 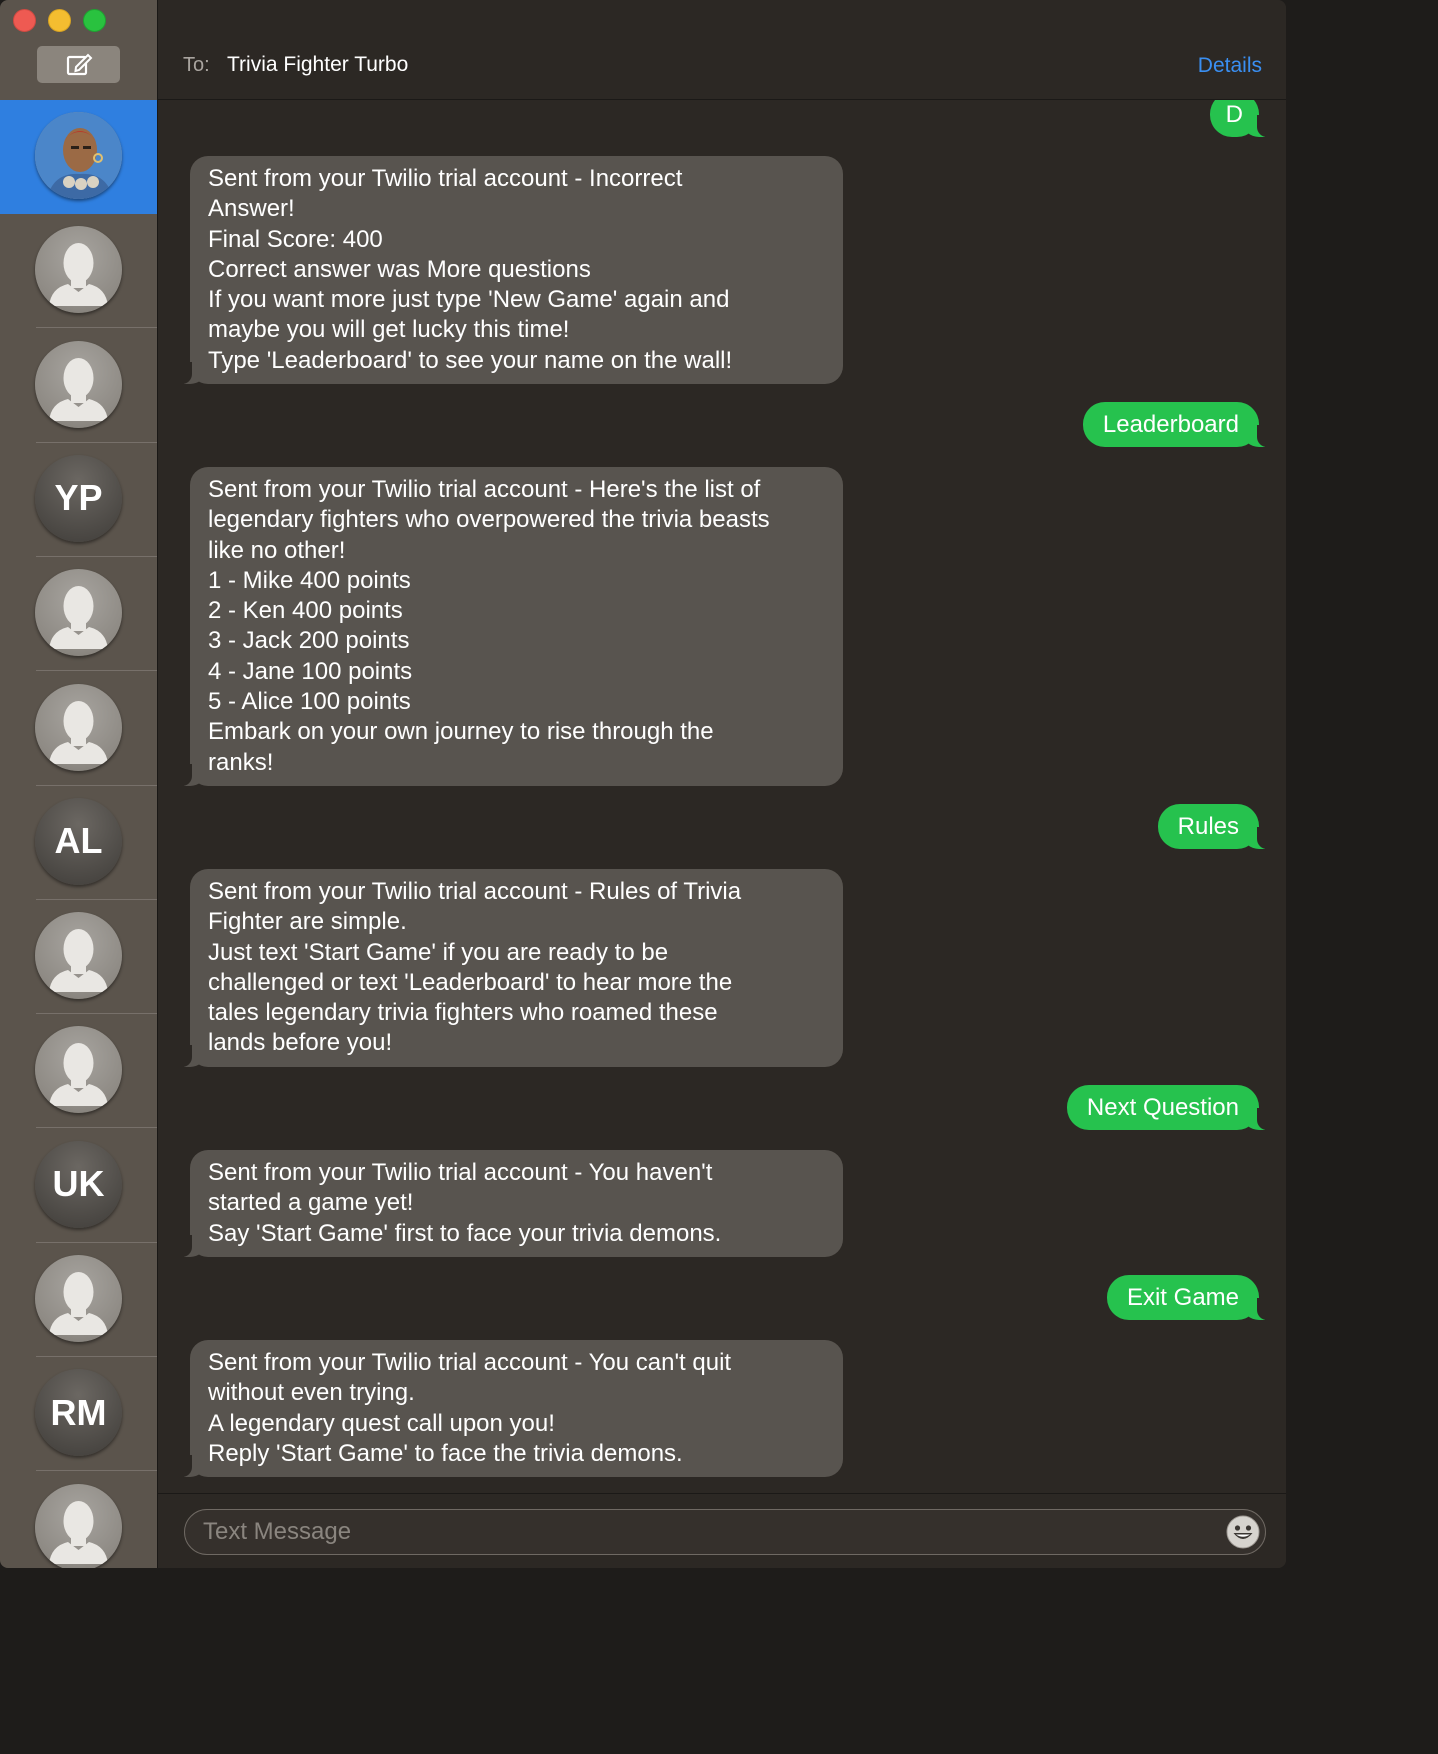 I want to click on compose-button, so click(x=78, y=64).